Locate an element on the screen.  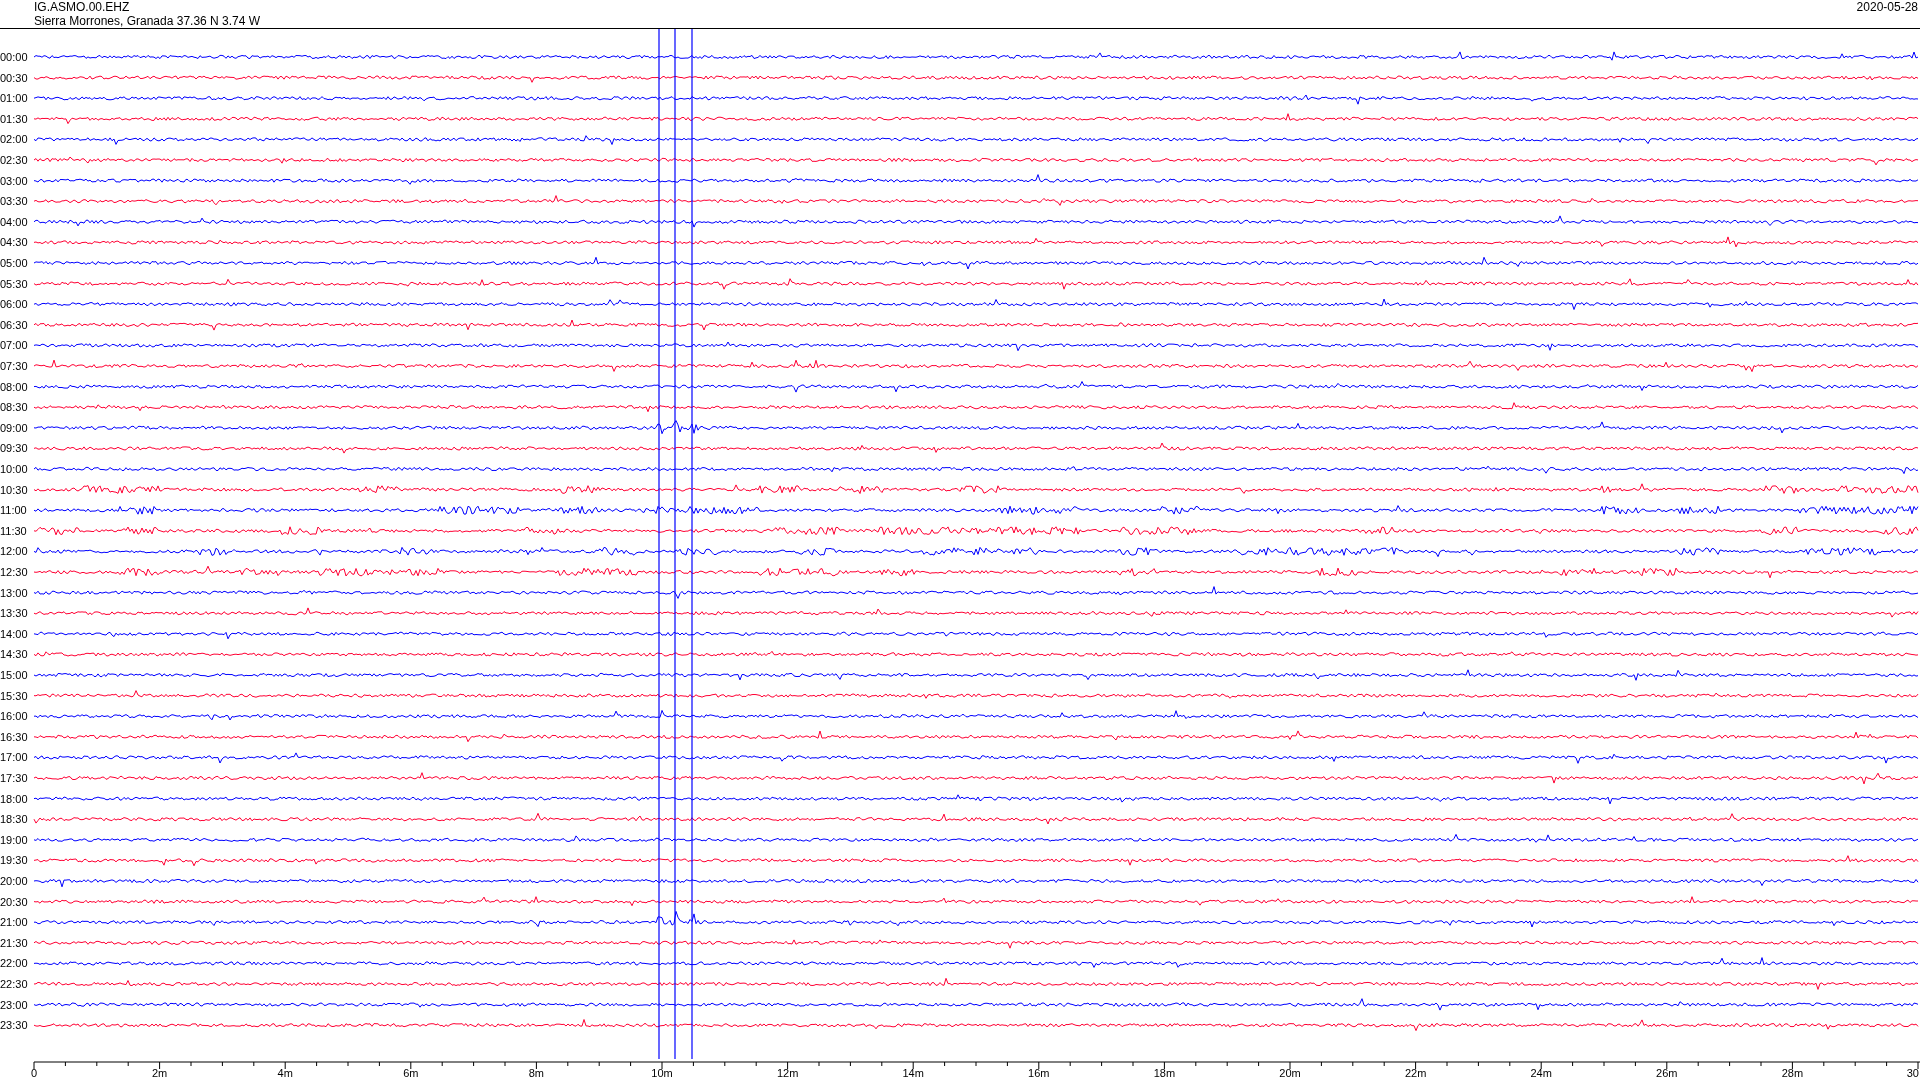
record-date: 2020-05-28 is located at coordinates (1887, 7).